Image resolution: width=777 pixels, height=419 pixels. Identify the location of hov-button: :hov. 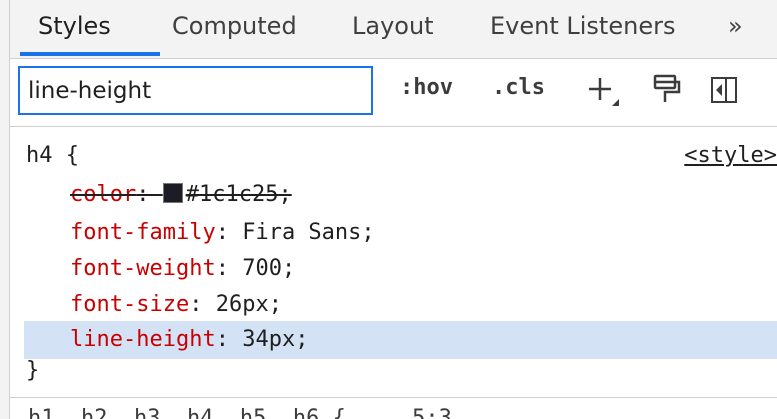
(426, 88).